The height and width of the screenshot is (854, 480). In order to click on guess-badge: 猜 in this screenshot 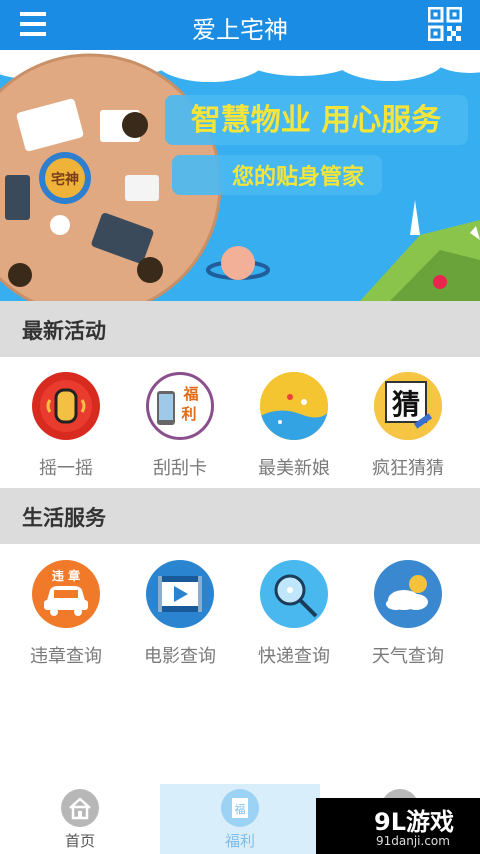, I will do `click(406, 404)`.